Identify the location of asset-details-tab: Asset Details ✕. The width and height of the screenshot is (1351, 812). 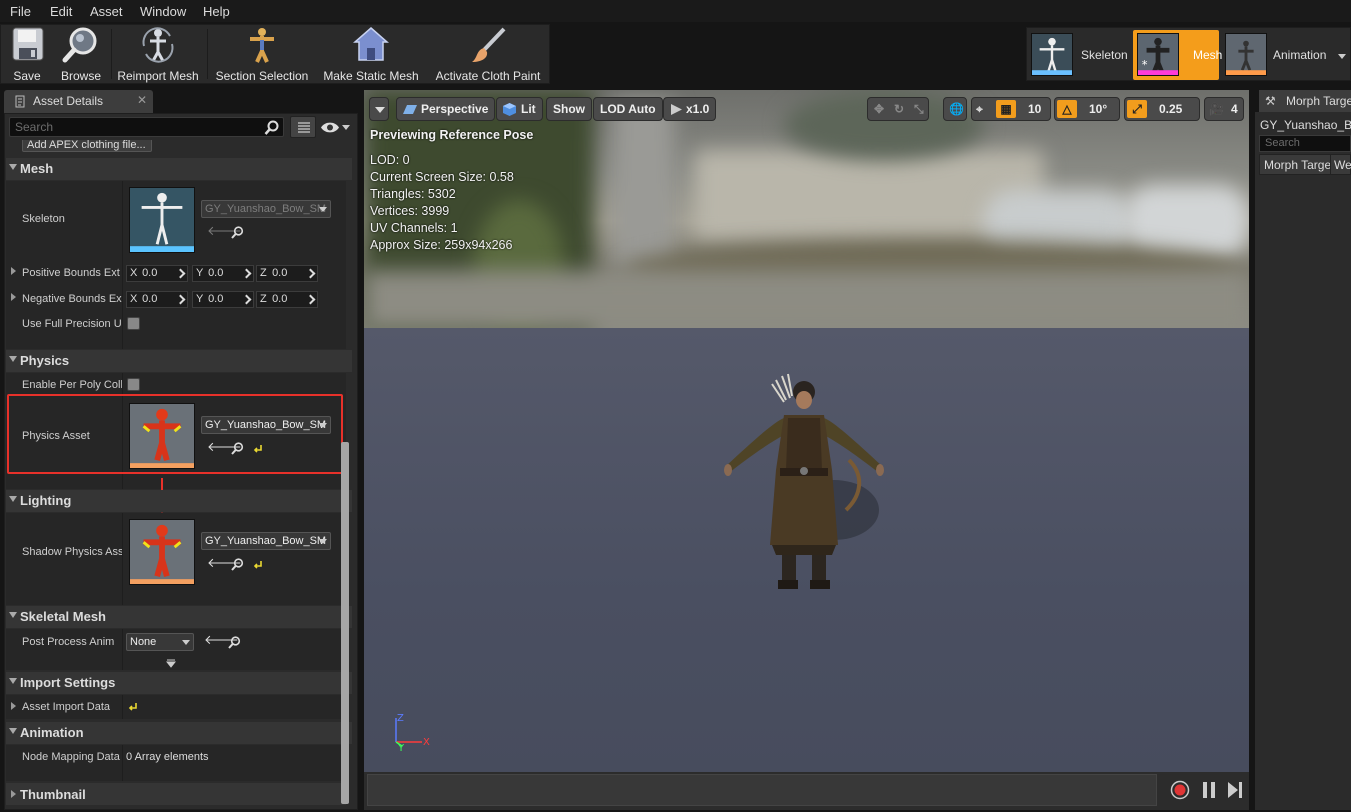
(78, 101).